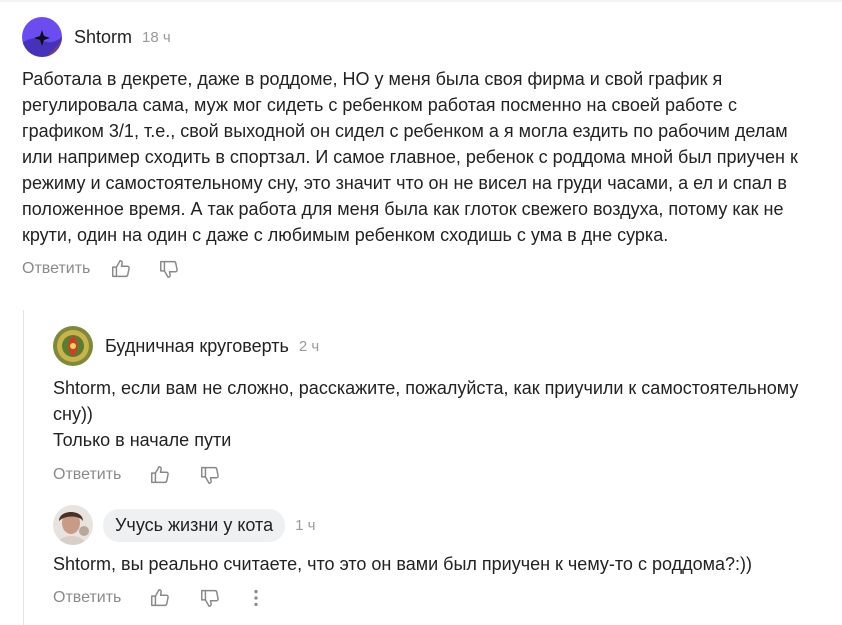 This screenshot has height=625, width=842. What do you see at coordinates (23, 467) in the screenshot?
I see `thread-line` at bounding box center [23, 467].